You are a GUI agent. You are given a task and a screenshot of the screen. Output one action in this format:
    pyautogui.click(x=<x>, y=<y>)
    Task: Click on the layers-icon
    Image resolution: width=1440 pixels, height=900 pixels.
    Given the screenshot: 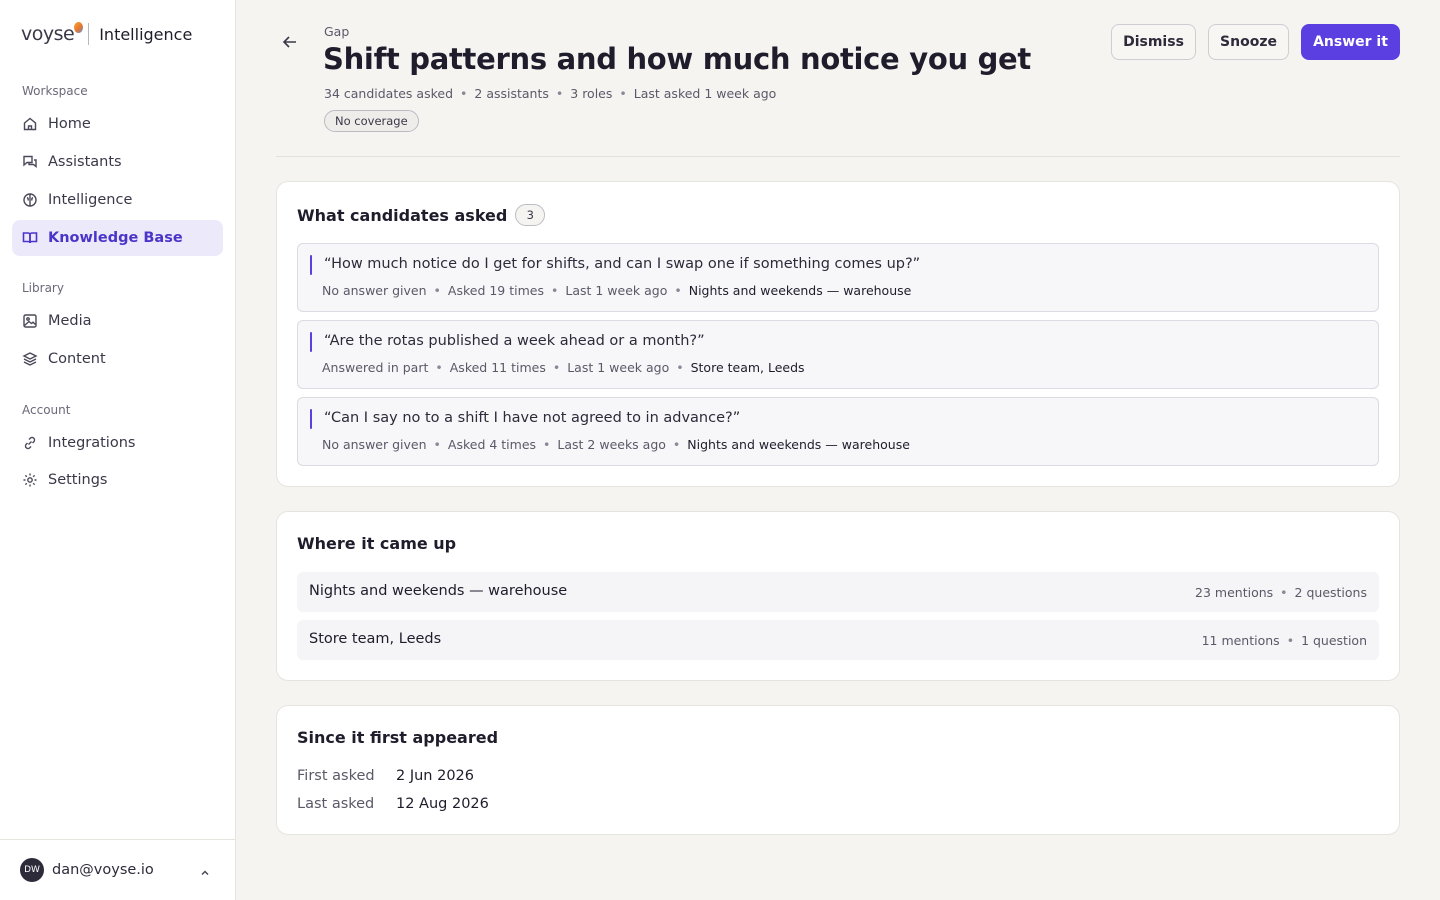 What is the action you would take?
    pyautogui.click(x=30, y=359)
    